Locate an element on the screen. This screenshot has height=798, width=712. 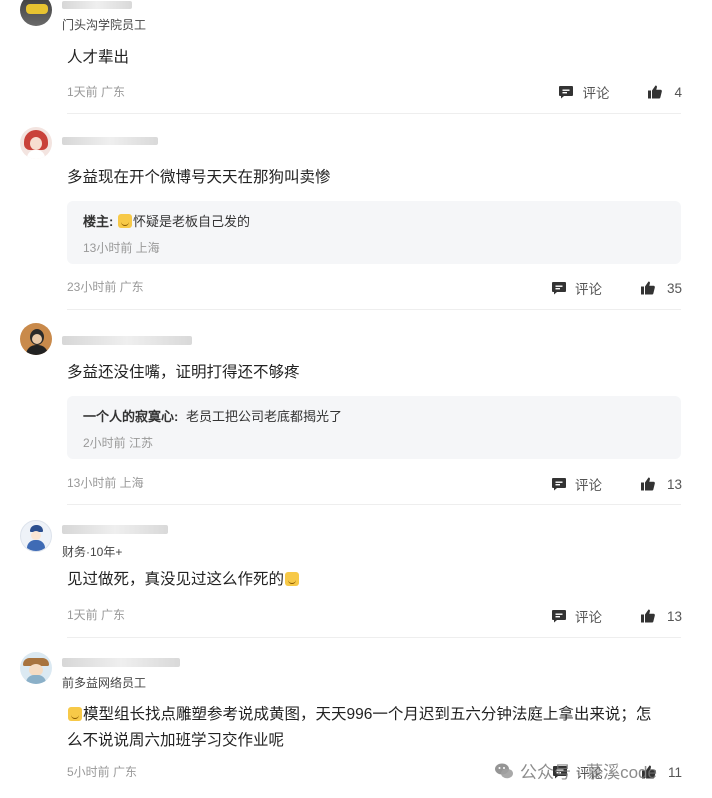
comment-text-line: 模型组长找点雕塑参考说成黄图，天天996一个月迟到五六分钟法庭上拿出来说；怎 is located at coordinates (377, 715).